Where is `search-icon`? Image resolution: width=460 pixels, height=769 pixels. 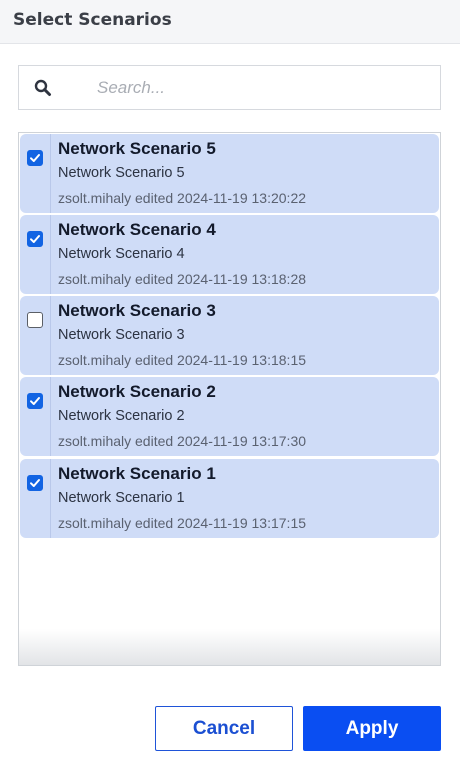 search-icon is located at coordinates (43, 88).